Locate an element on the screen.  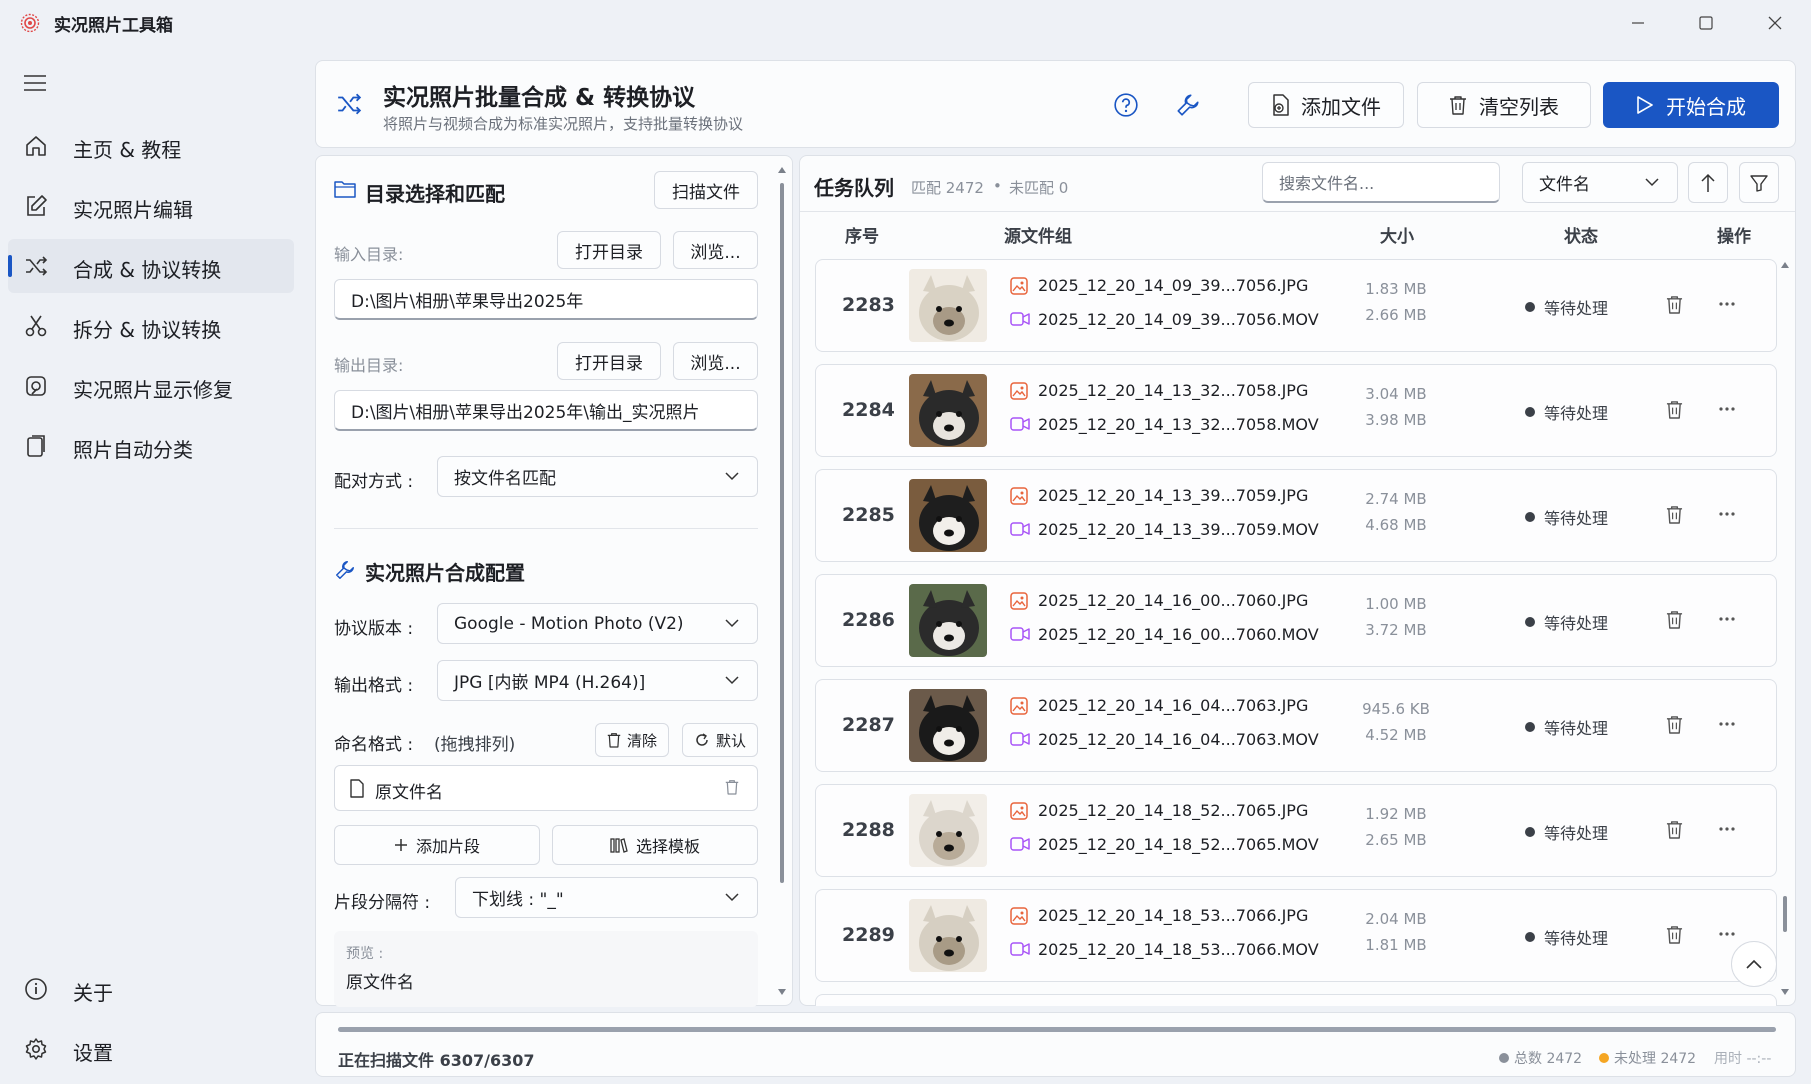
open-input-dir-button: 打开目录 is located at coordinates (609, 250).